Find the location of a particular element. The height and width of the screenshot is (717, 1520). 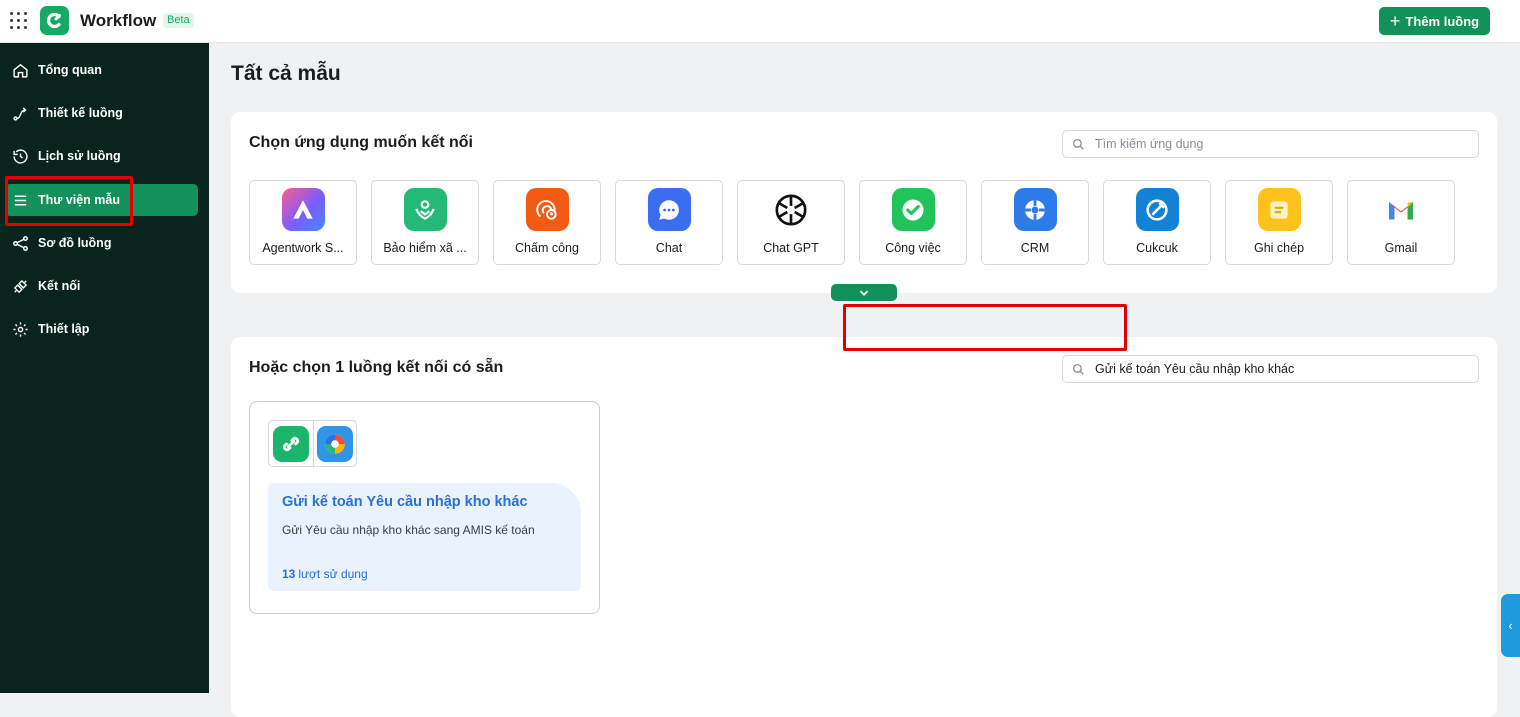

workflow-logo is located at coordinates (54, 20).